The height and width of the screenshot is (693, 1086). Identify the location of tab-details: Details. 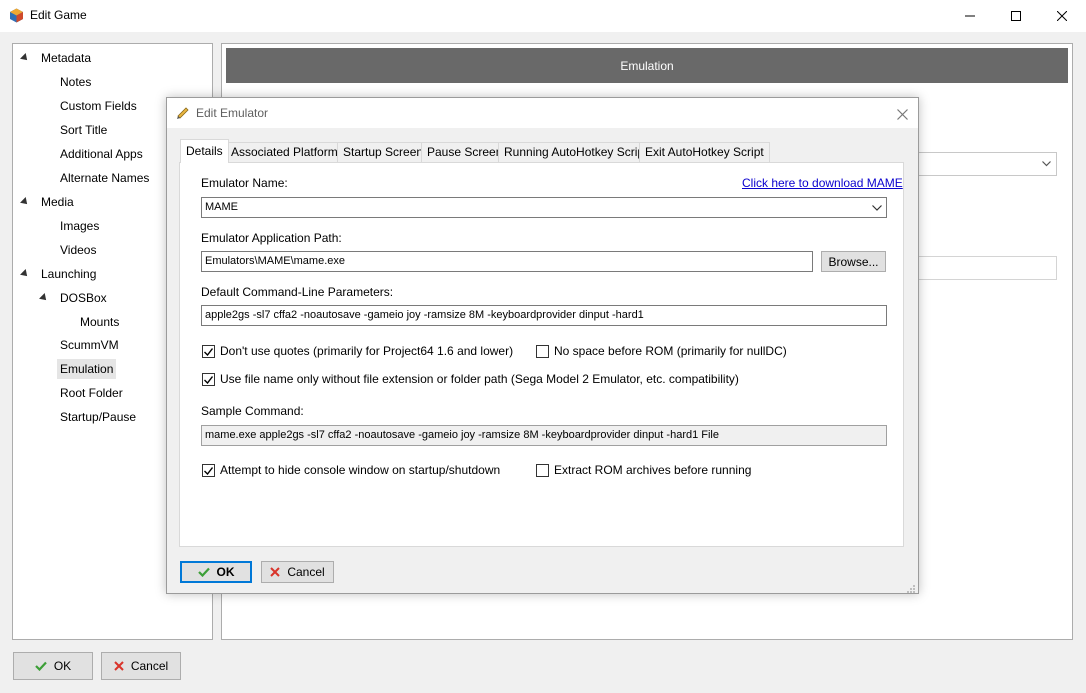
(204, 151).